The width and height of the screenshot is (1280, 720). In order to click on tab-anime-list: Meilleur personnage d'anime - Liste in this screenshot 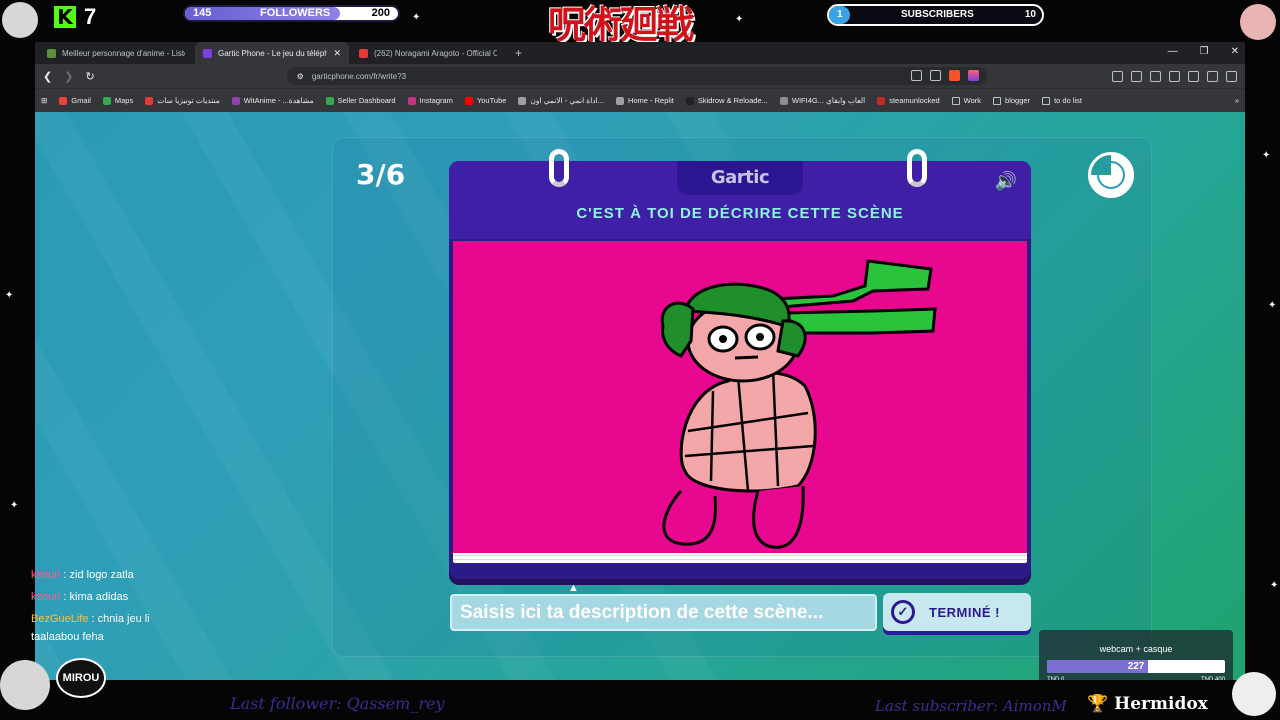, I will do `click(116, 53)`.